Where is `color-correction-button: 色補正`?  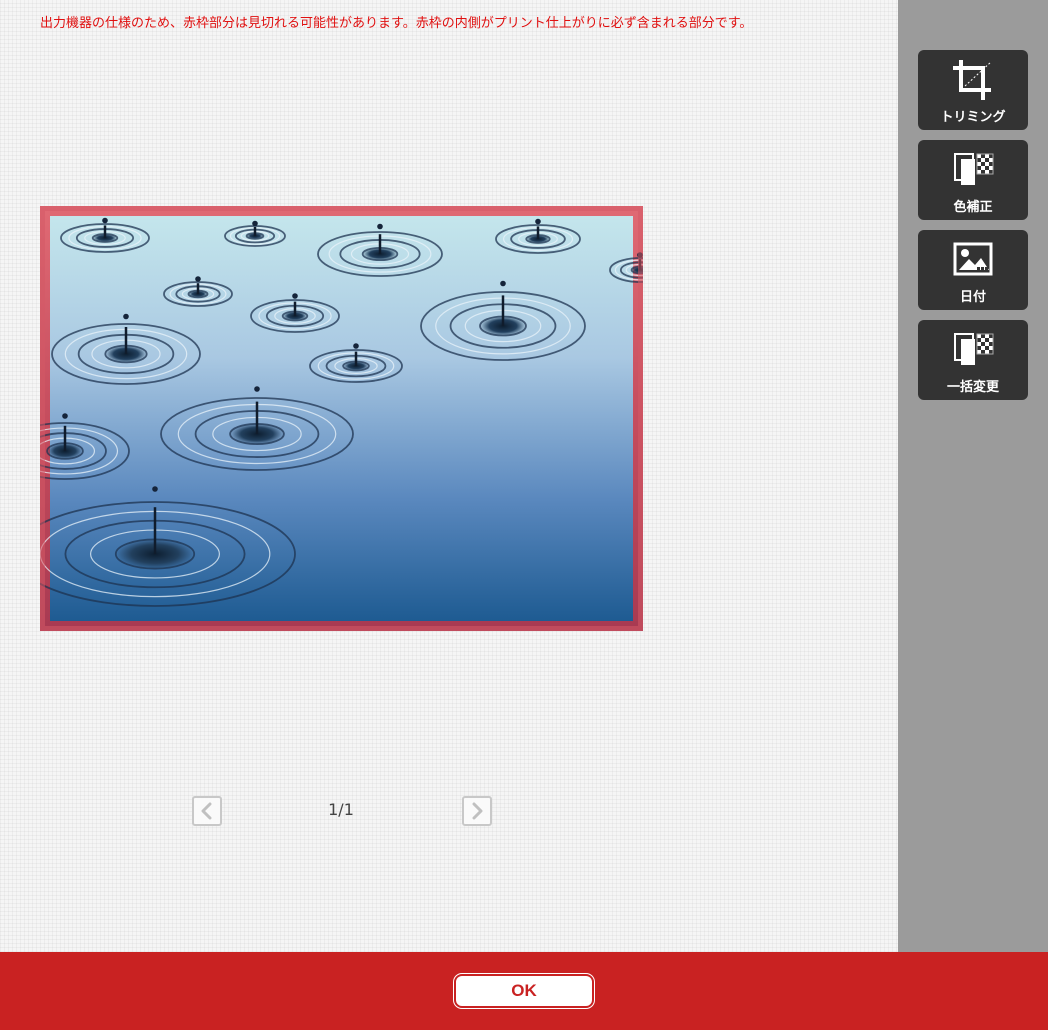
color-correction-button: 色補正 is located at coordinates (973, 180).